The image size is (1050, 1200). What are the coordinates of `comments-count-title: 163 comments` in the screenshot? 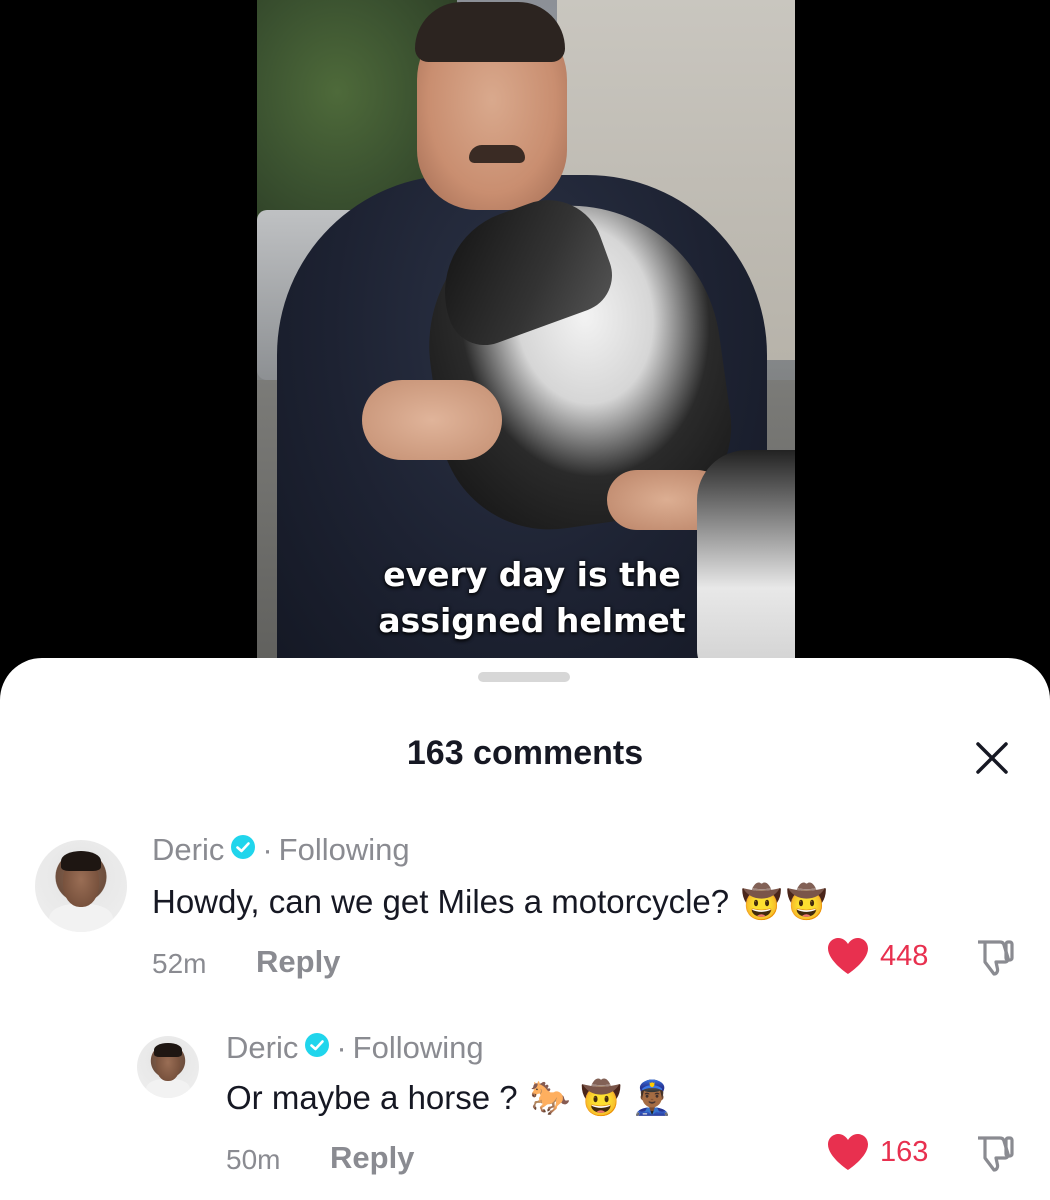 It's located at (525, 753).